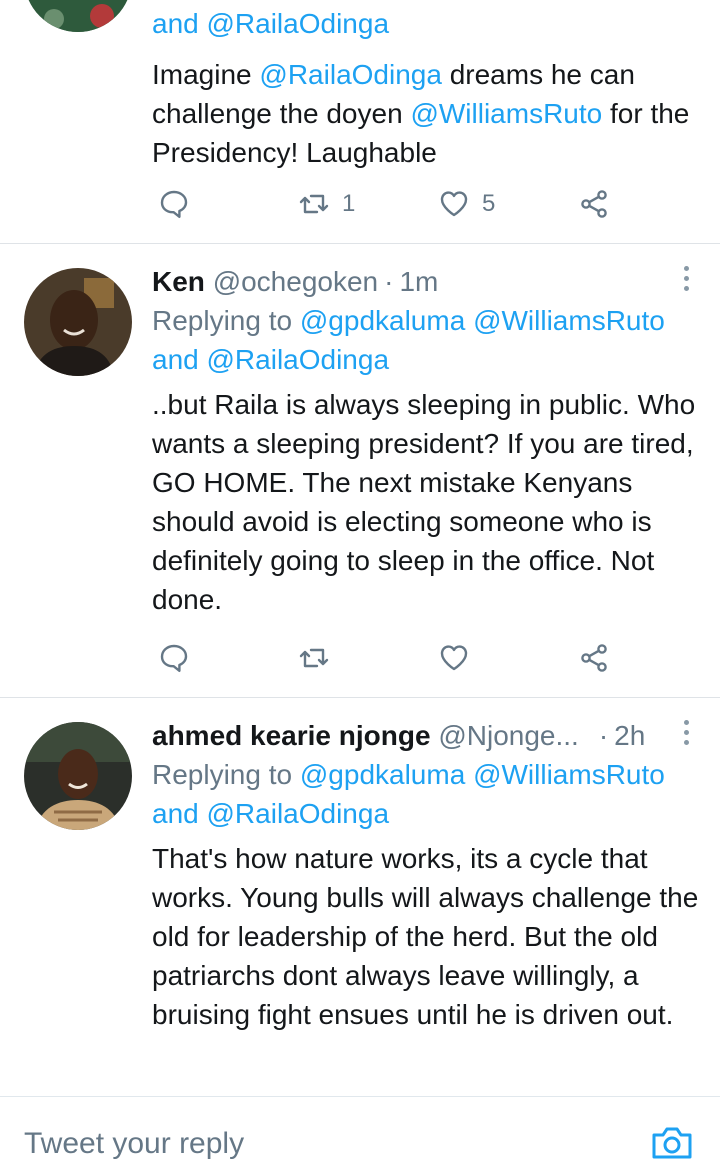  I want to click on tweet-actions, so click(392, 658).